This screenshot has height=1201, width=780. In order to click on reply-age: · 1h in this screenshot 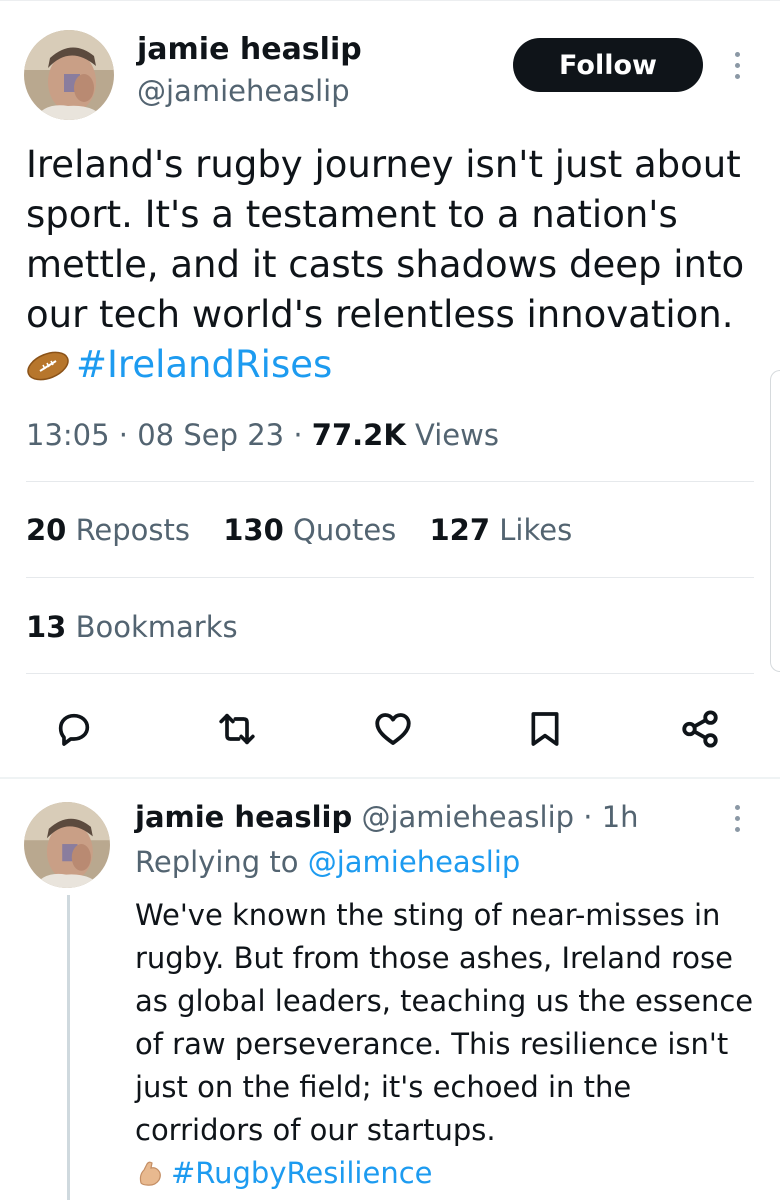, I will do `click(611, 817)`.